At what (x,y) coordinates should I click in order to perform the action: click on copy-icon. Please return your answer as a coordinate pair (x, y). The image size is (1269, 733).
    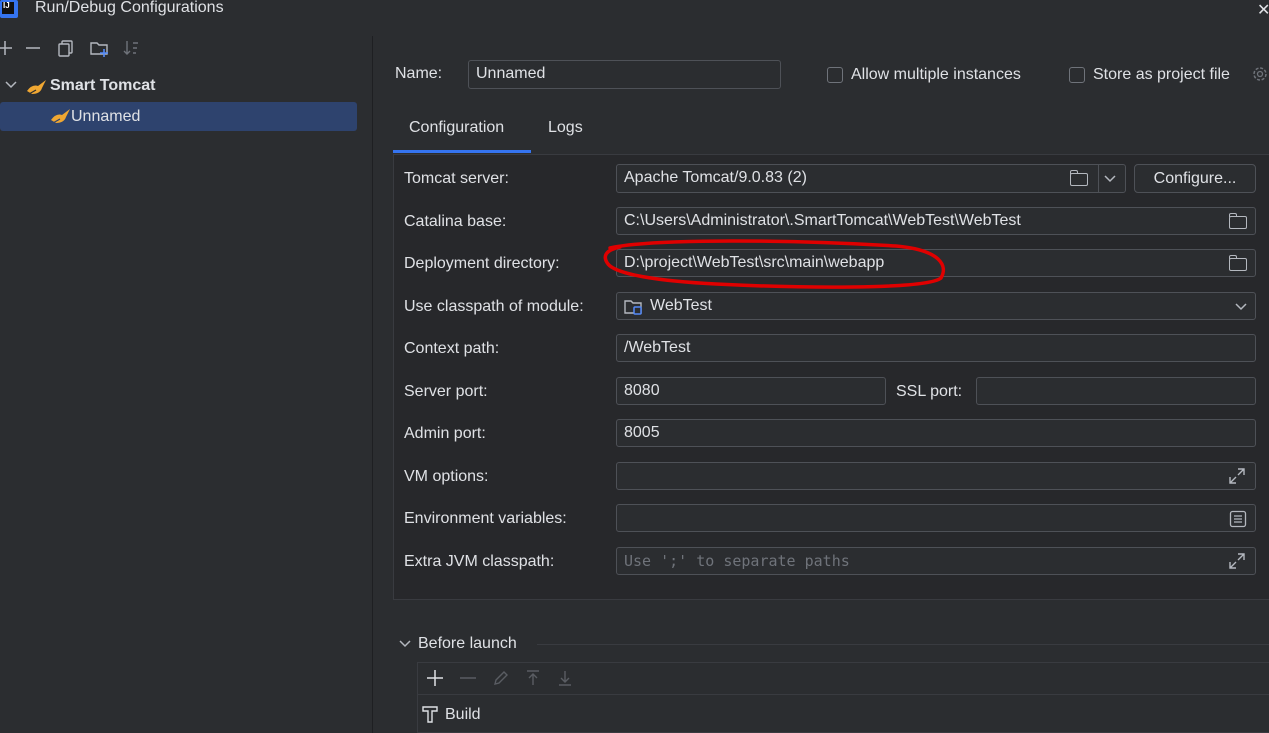
    Looking at the image, I should click on (66, 48).